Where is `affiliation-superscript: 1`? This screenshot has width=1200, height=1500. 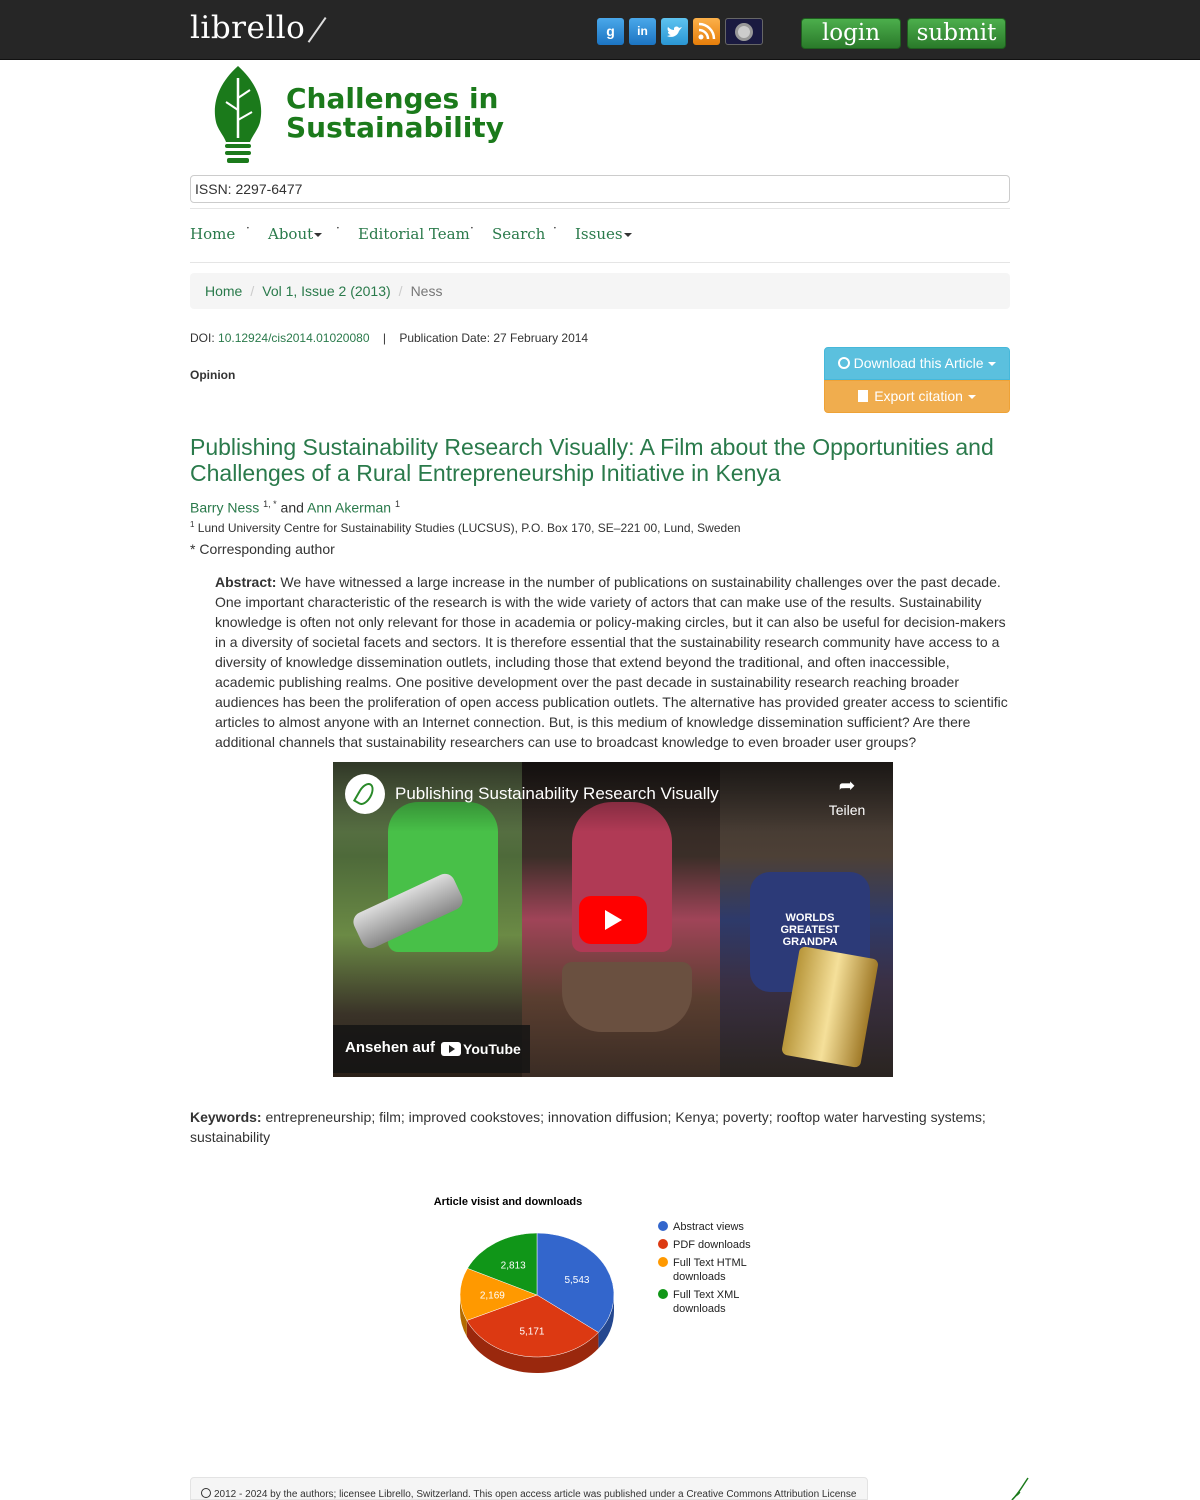
affiliation-superscript: 1 is located at coordinates (192, 524).